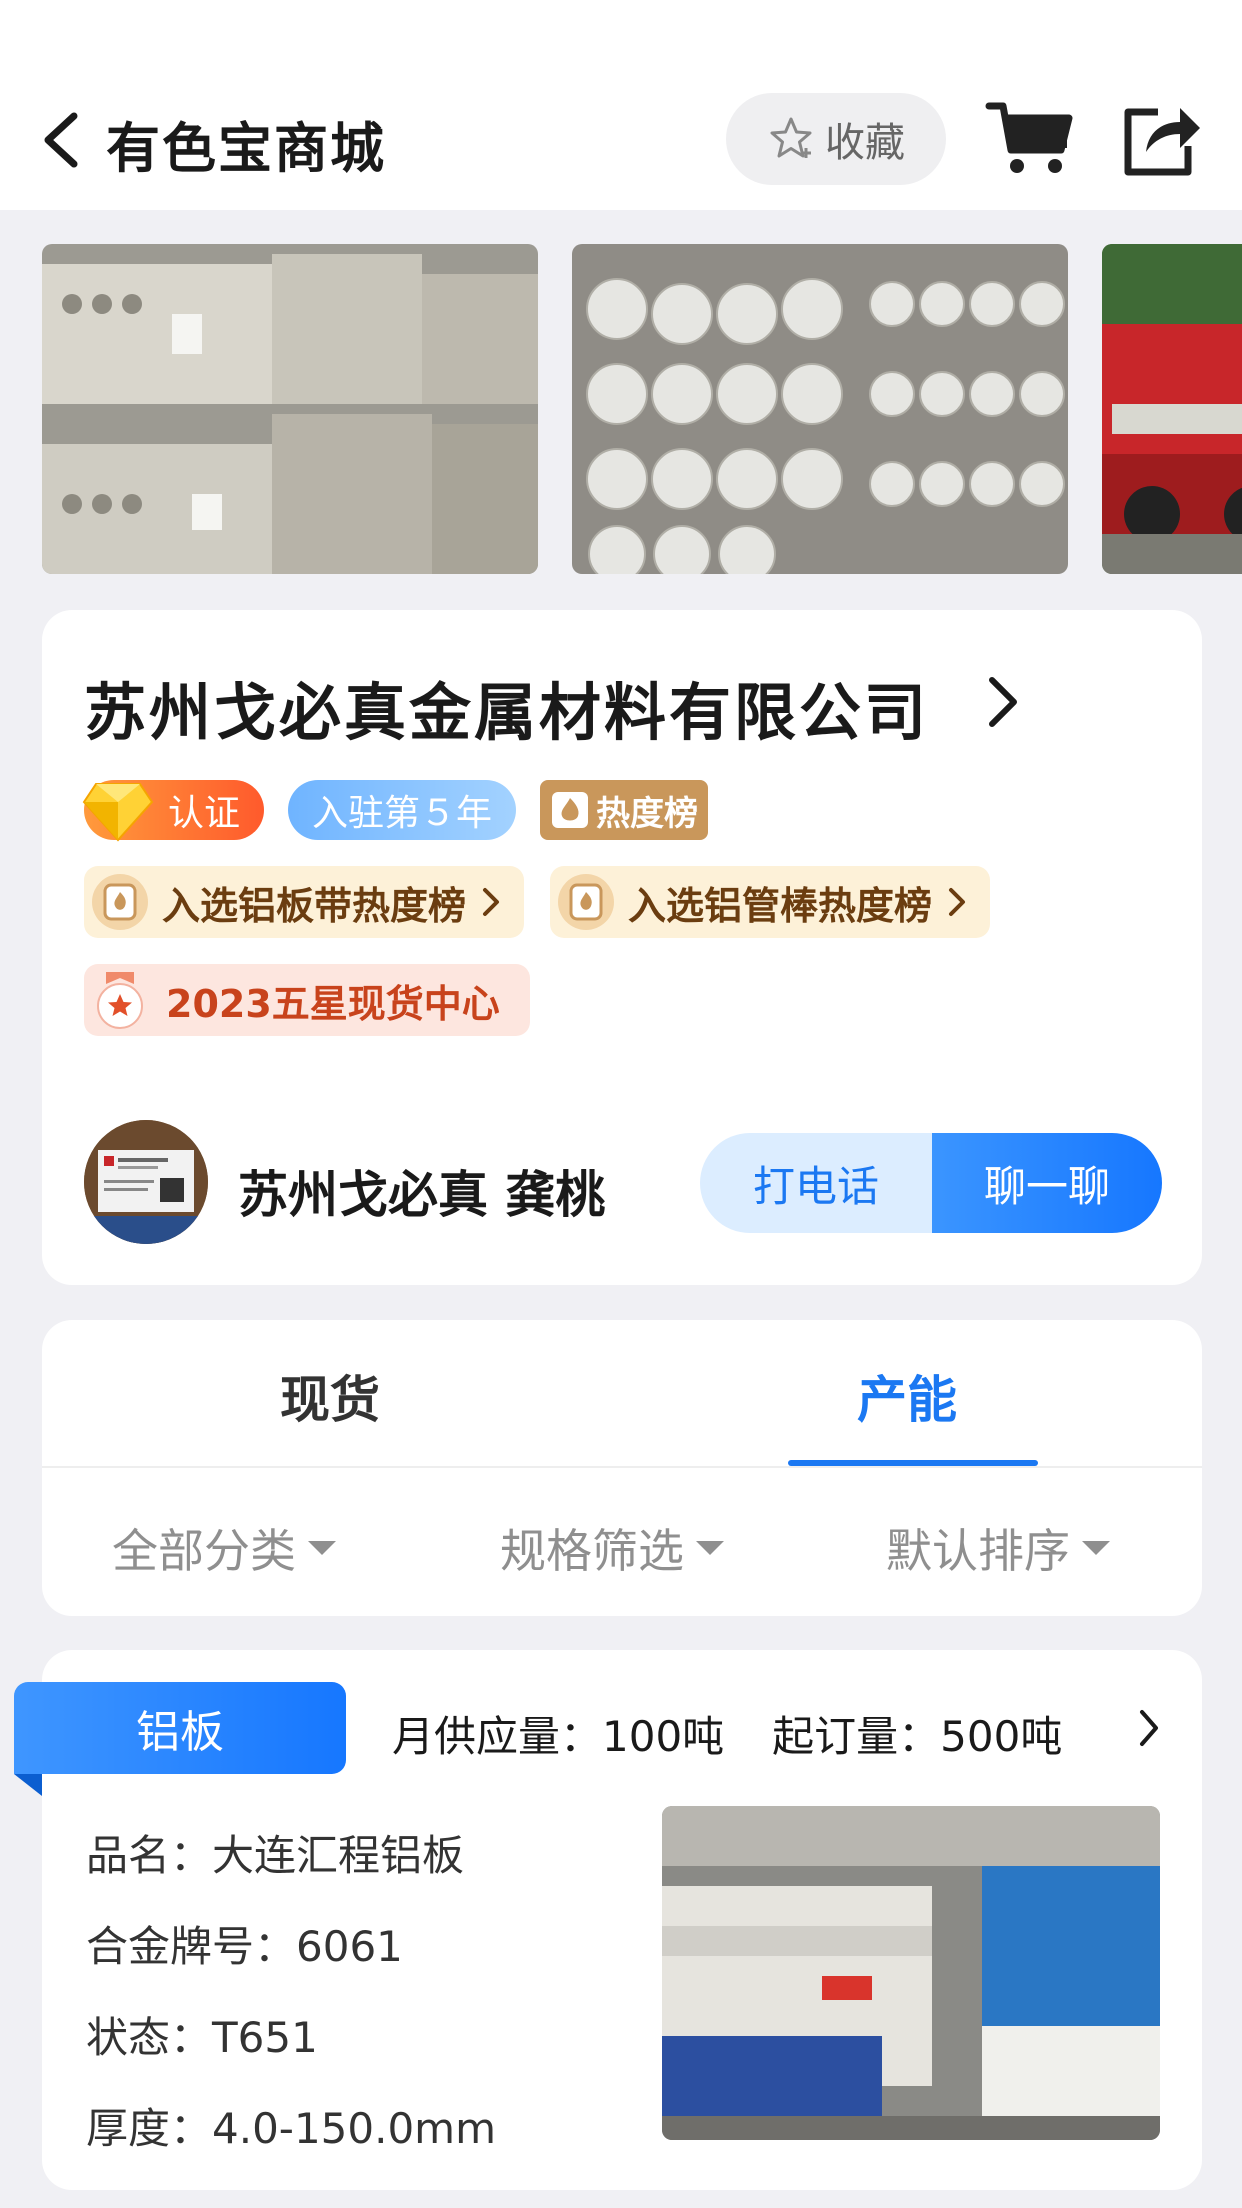  Describe the element at coordinates (907, 1396) in the screenshot. I see `tab-capacity: 产能` at that location.